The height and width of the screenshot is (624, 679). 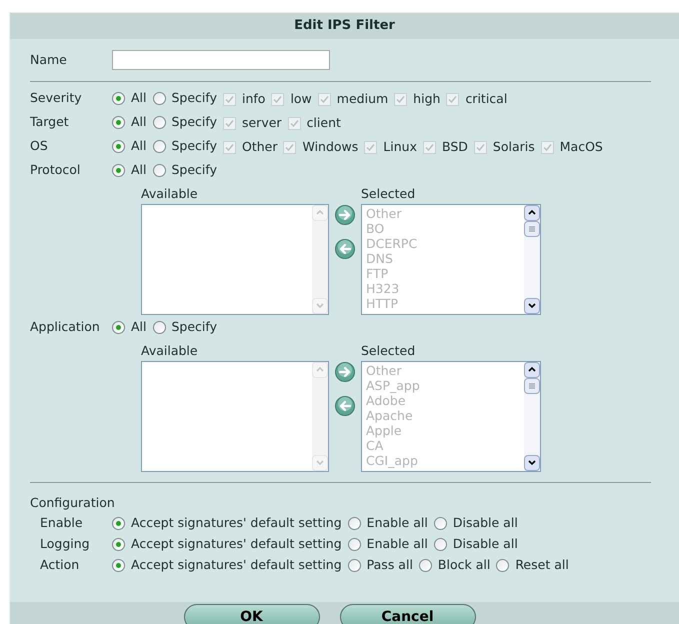 What do you see at coordinates (60, 565) in the screenshot?
I see `config-label: Action` at bounding box center [60, 565].